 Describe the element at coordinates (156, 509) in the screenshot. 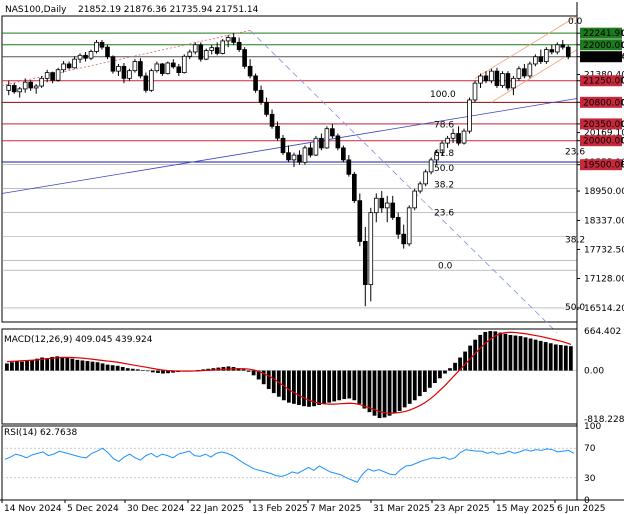

I see `date-label: 30 Dec 2024` at that location.